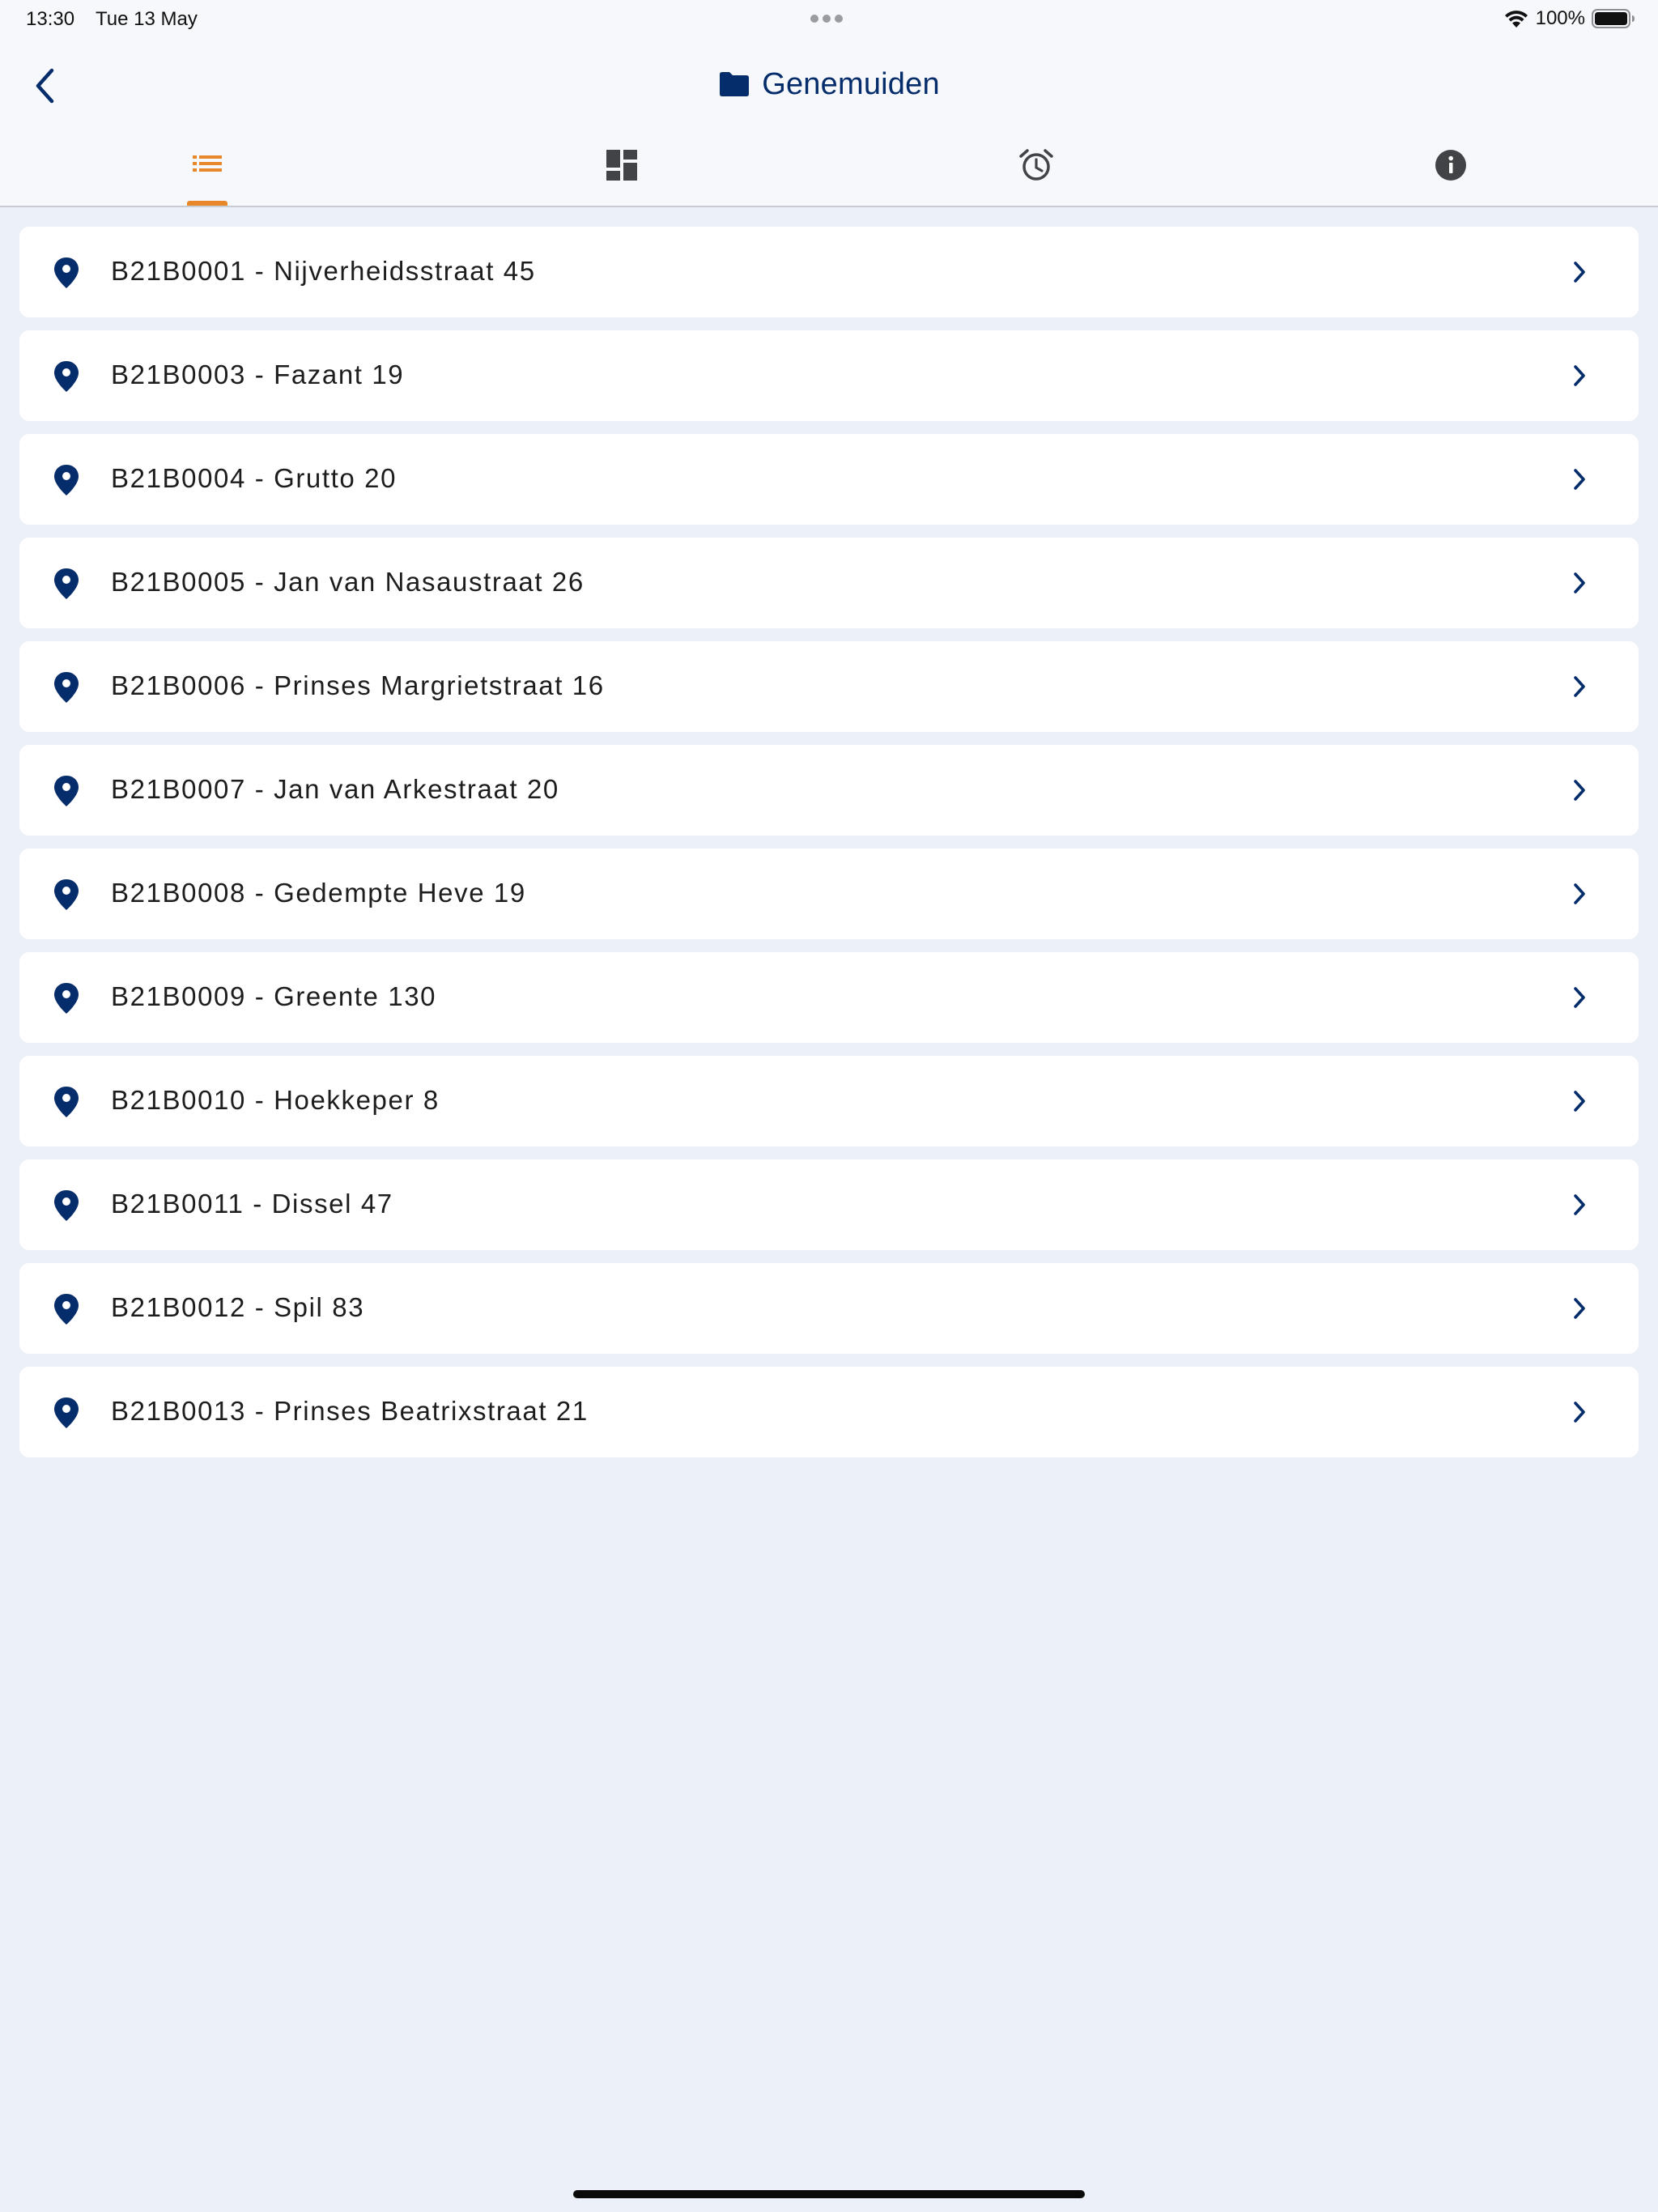  What do you see at coordinates (207, 204) in the screenshot?
I see `active-tab-indicator` at bounding box center [207, 204].